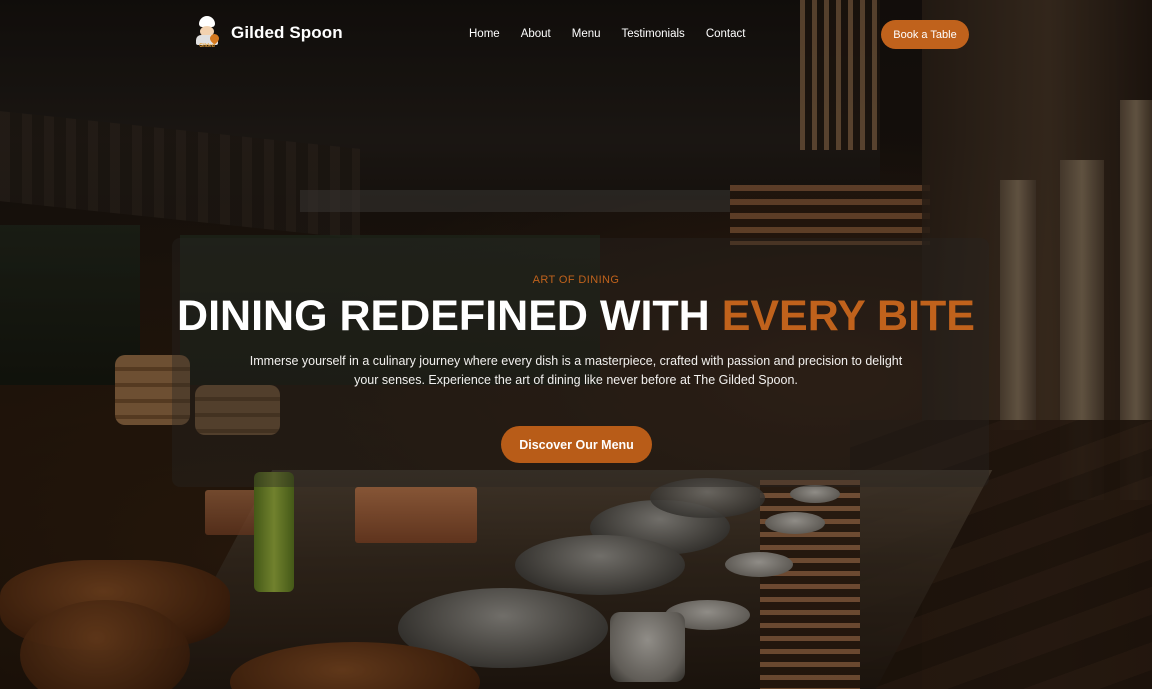  I want to click on nav-link-testimonials: Testimonials, so click(653, 34).